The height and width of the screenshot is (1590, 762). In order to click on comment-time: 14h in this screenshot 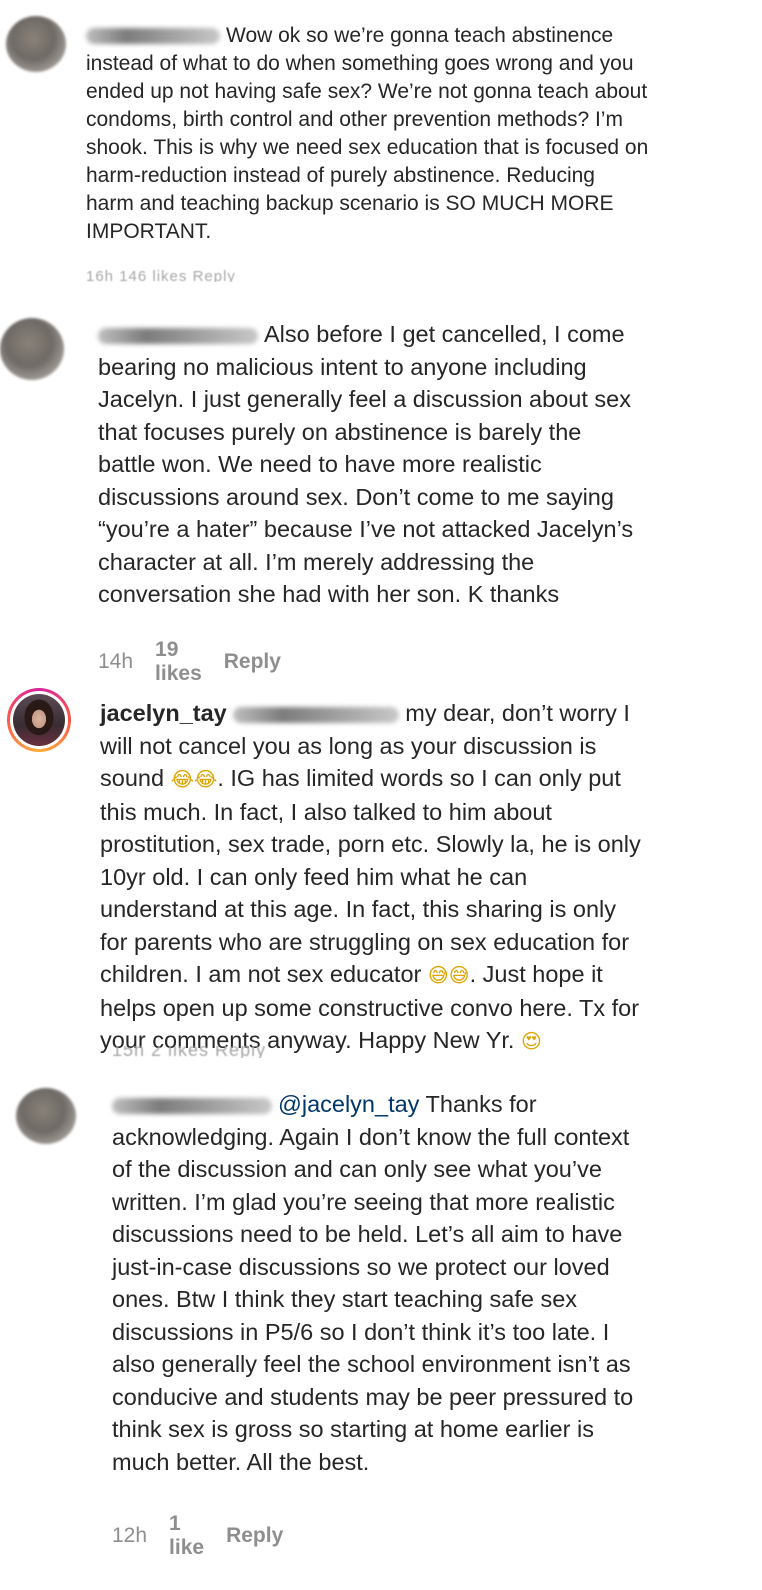, I will do `click(116, 661)`.